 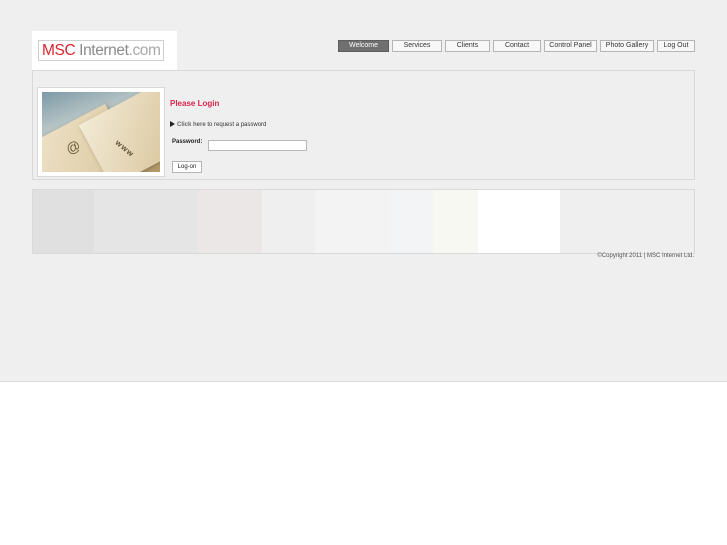 I want to click on nav-log-out: Log Out, so click(x=676, y=46).